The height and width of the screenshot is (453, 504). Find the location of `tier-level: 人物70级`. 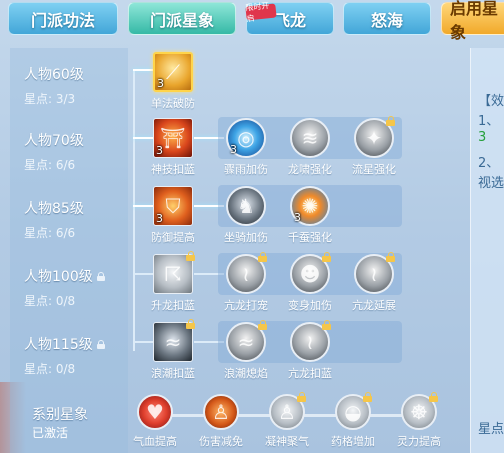

tier-level: 人物70级 is located at coordinates (54, 141).